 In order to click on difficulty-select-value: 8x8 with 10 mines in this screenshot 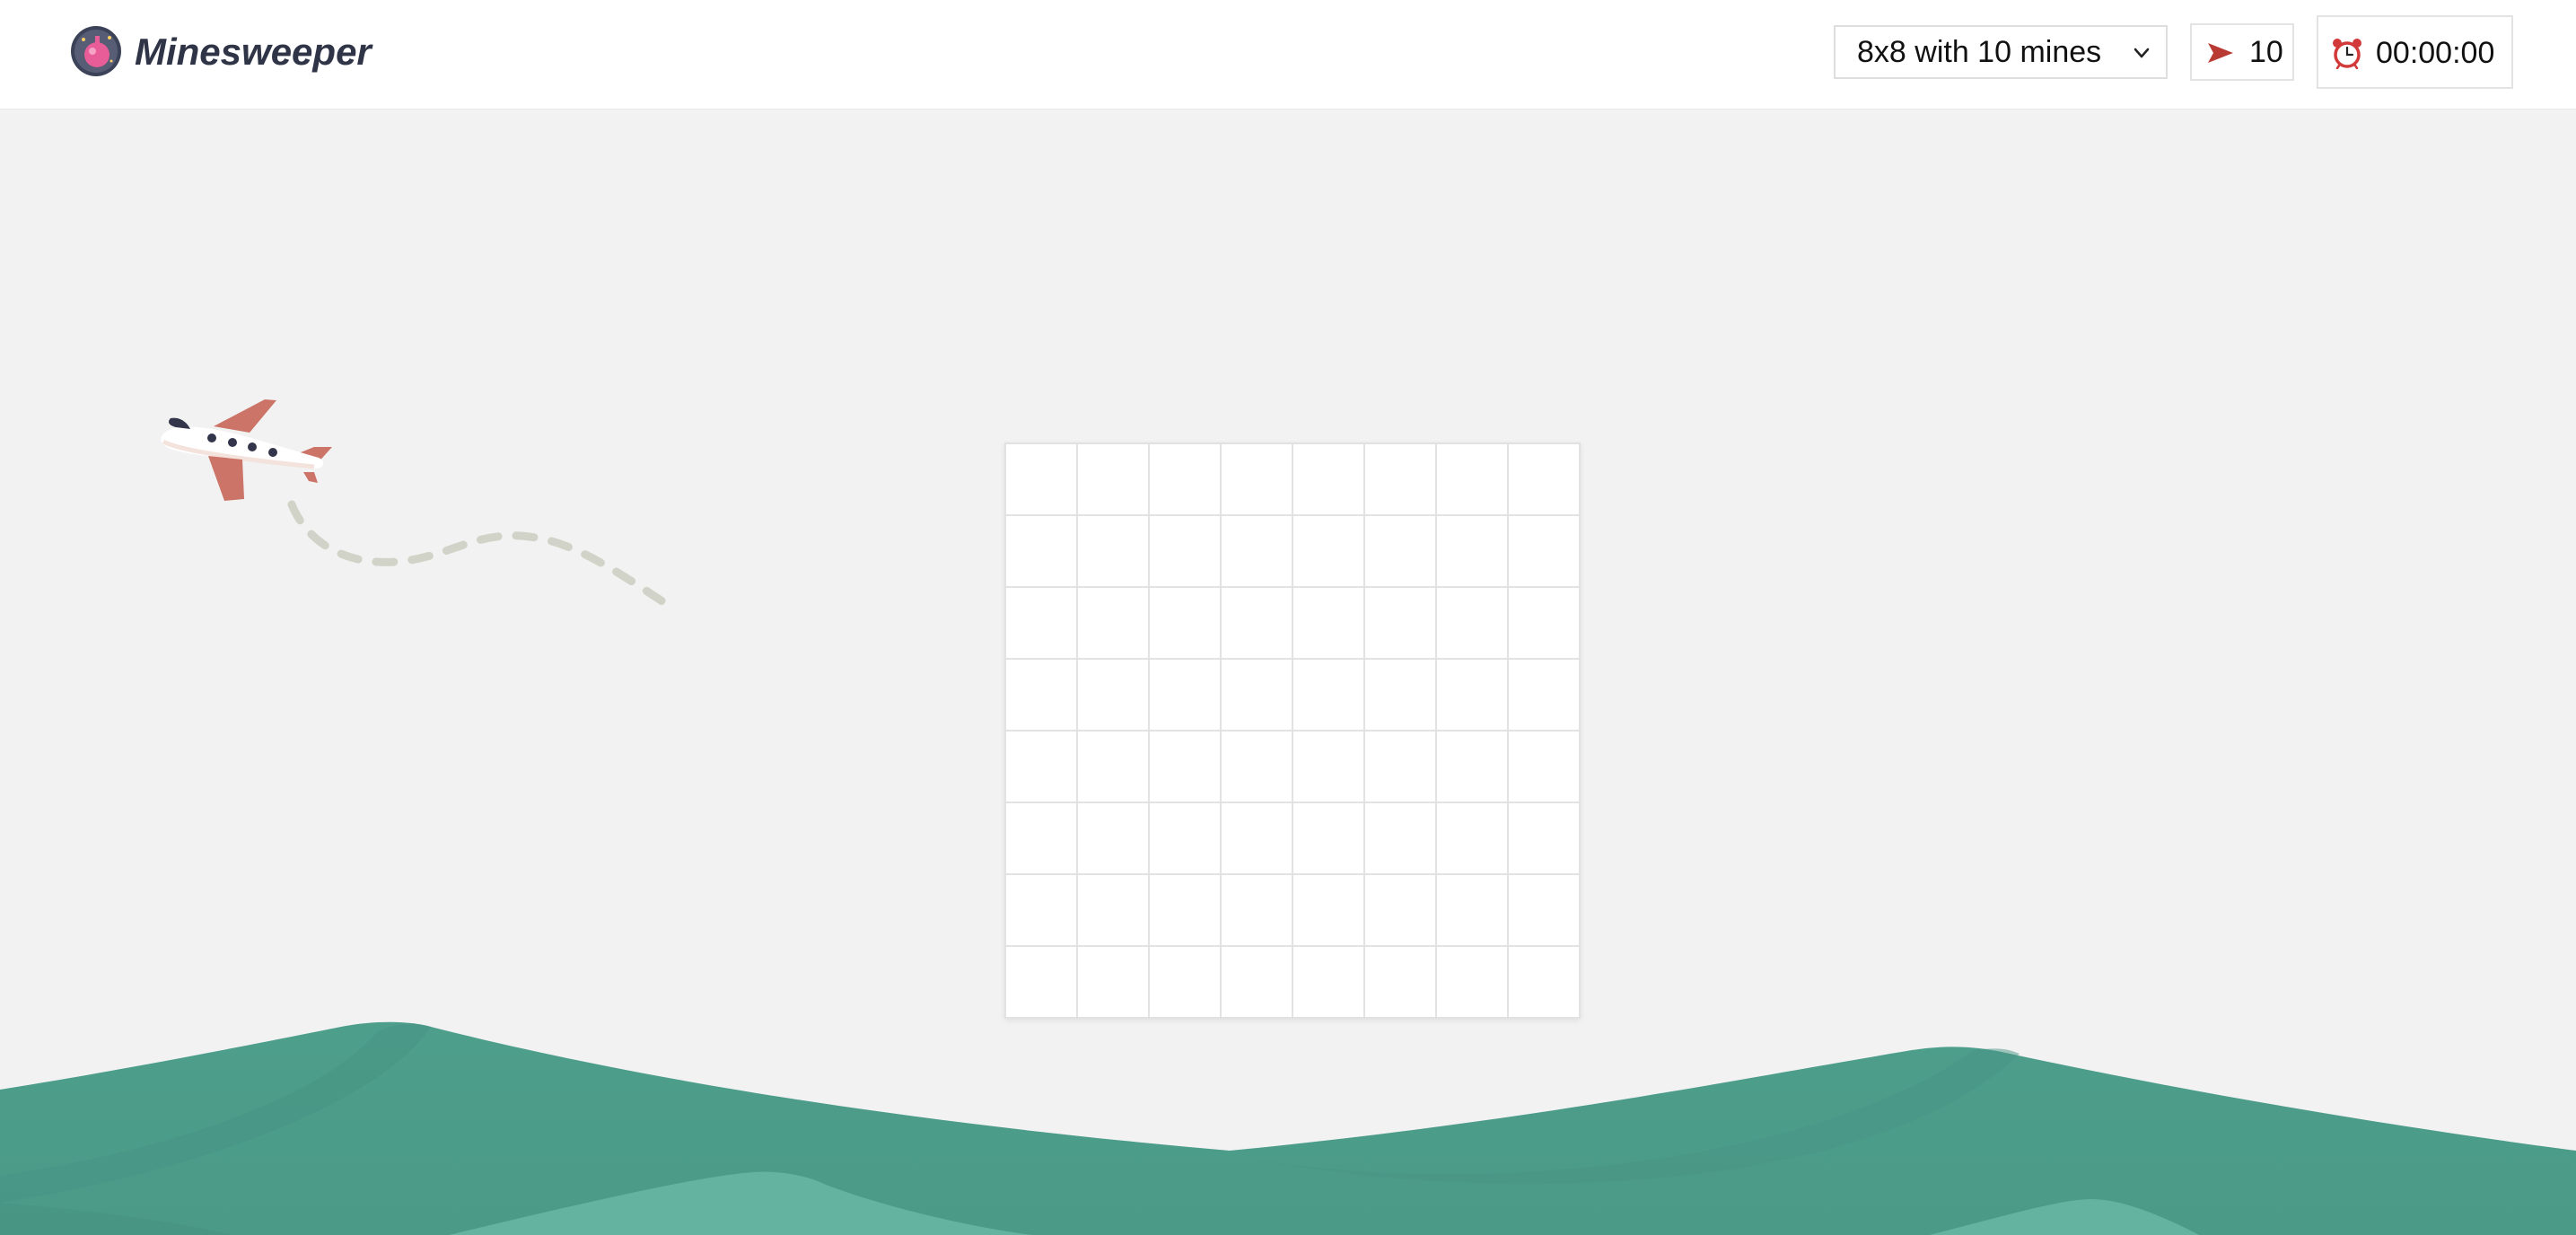, I will do `click(1980, 52)`.